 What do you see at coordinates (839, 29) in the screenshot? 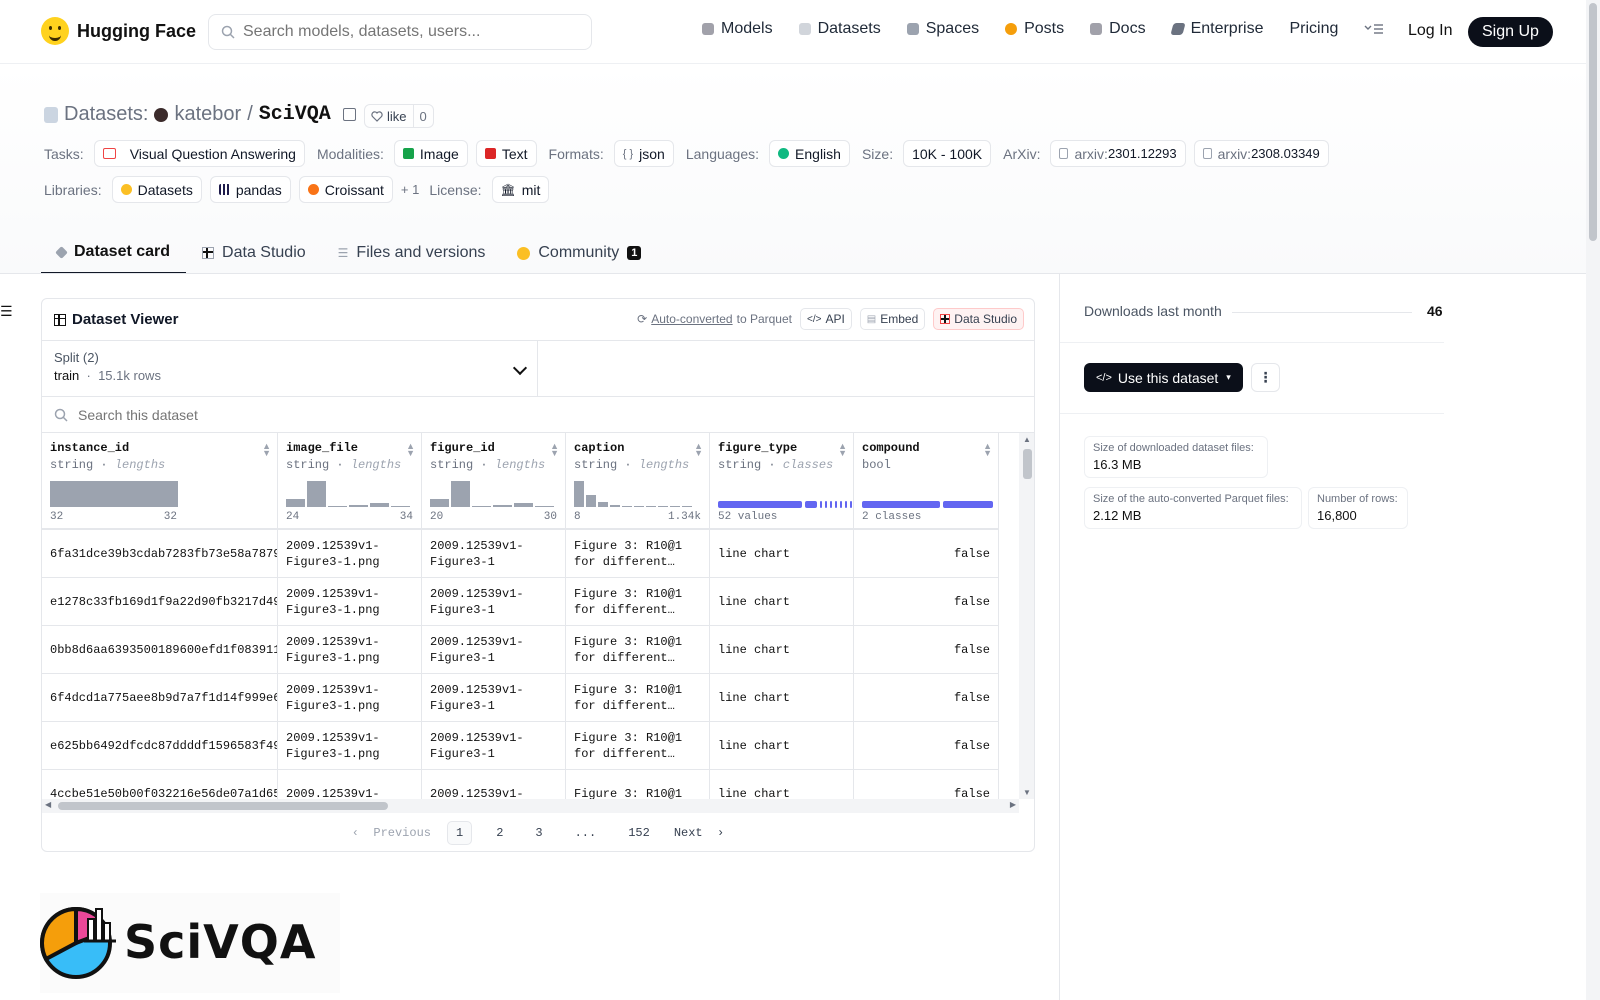
I see `nav-datasets: Datasets` at bounding box center [839, 29].